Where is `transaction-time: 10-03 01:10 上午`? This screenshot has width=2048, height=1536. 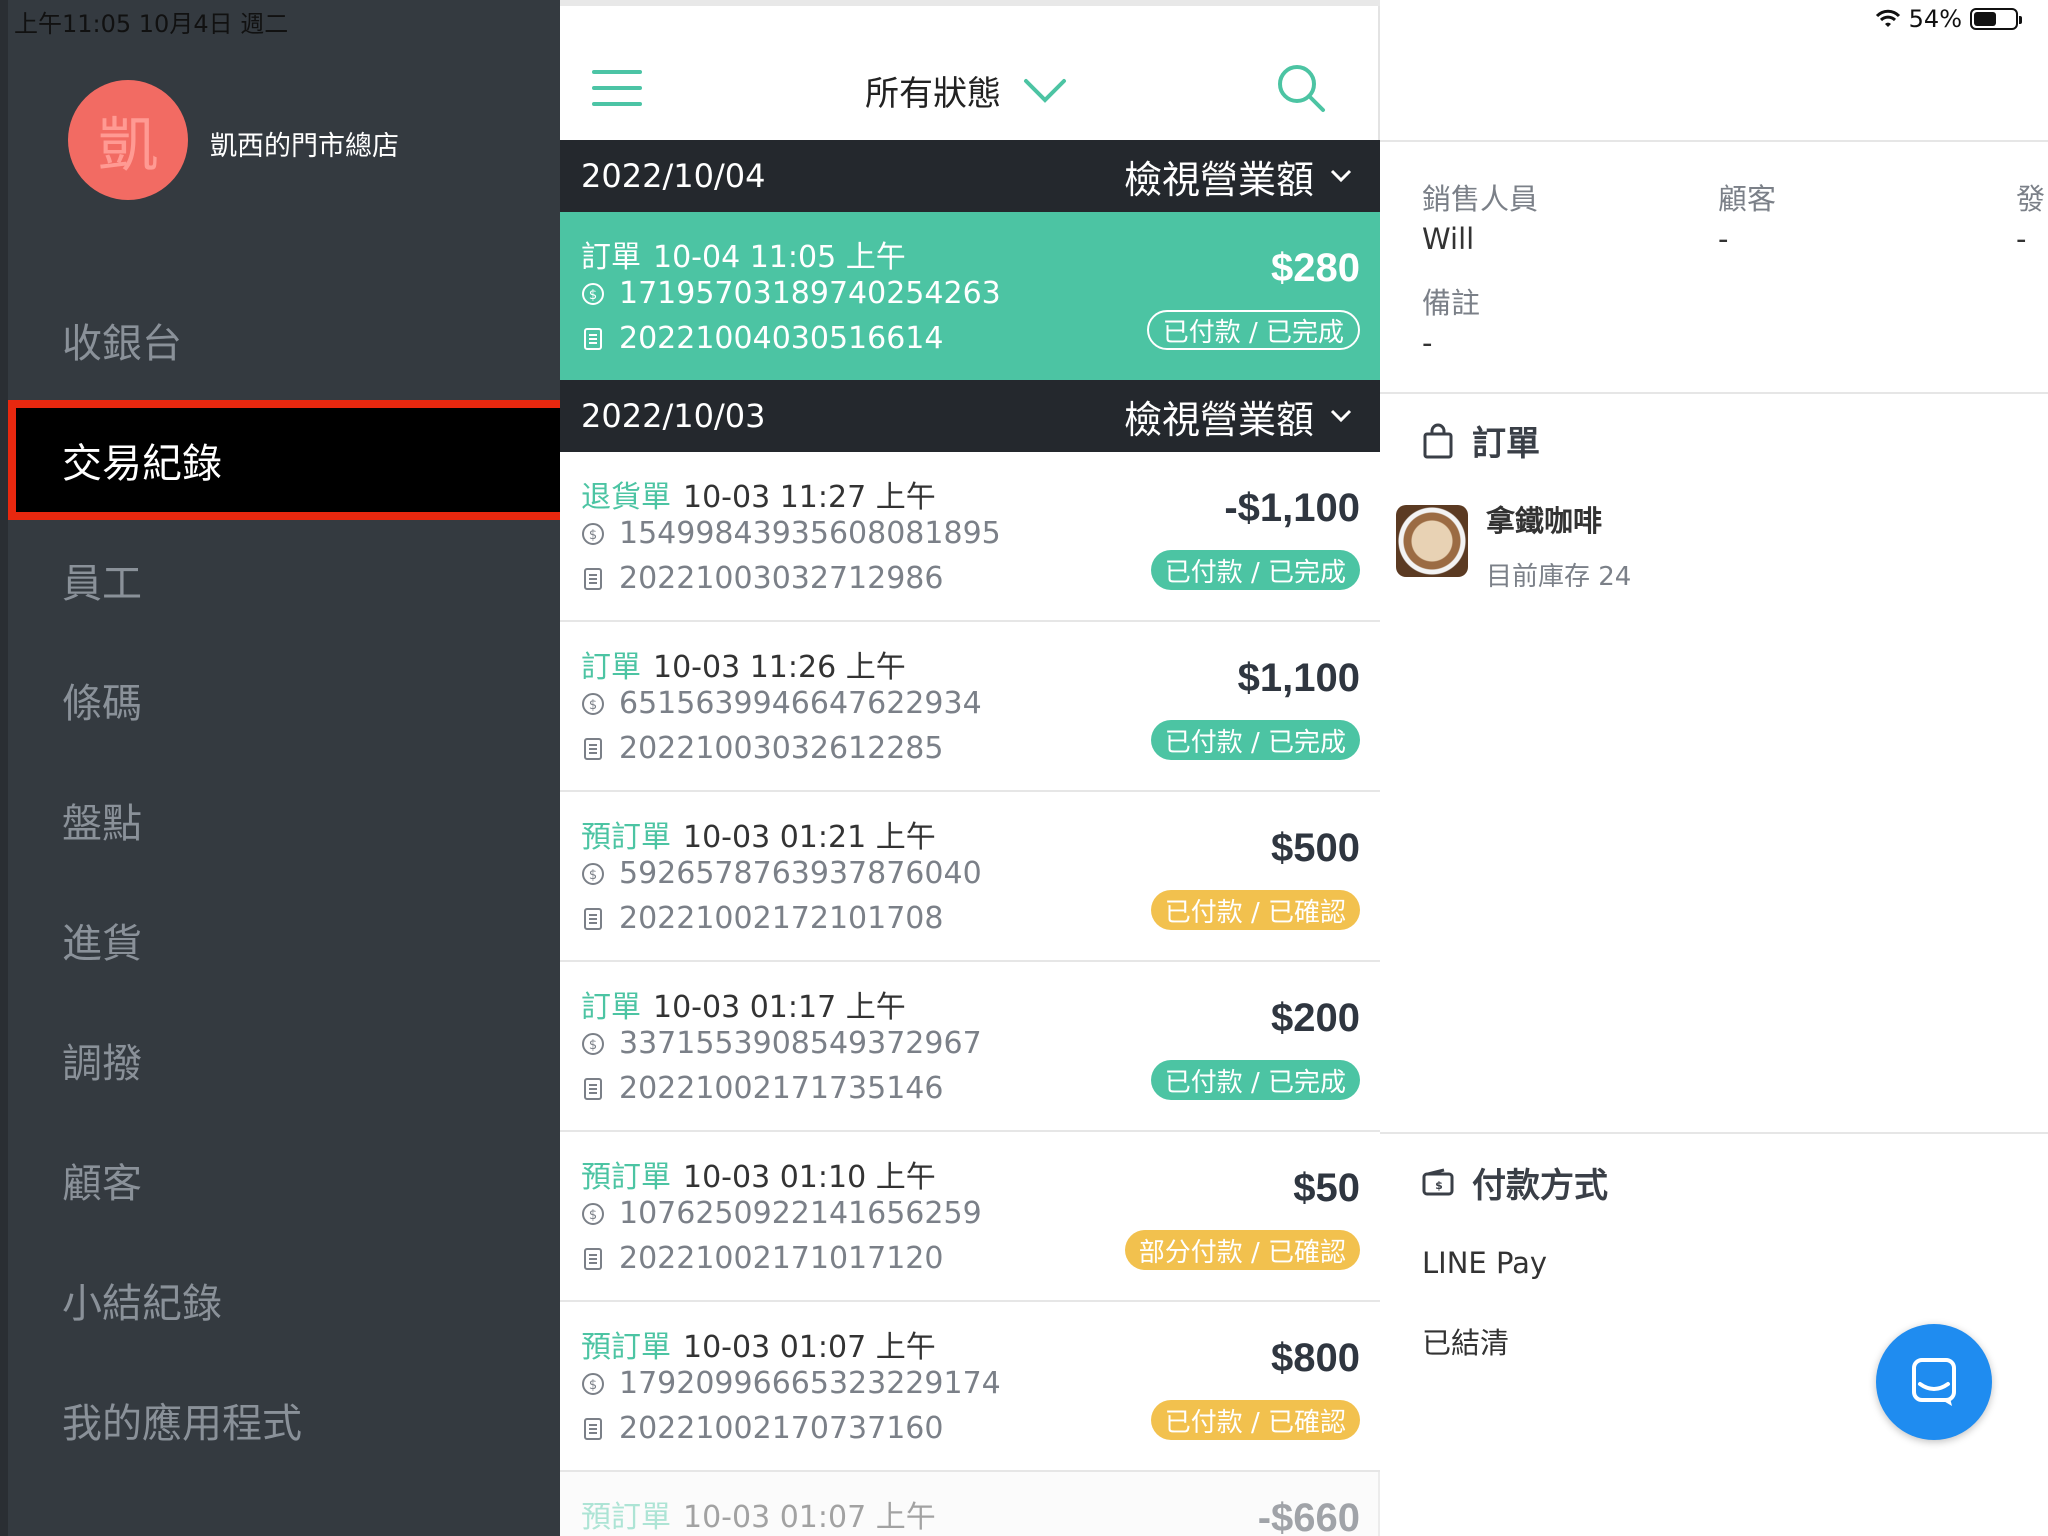
transaction-time: 10-03 01:10 上午 is located at coordinates (809, 1177).